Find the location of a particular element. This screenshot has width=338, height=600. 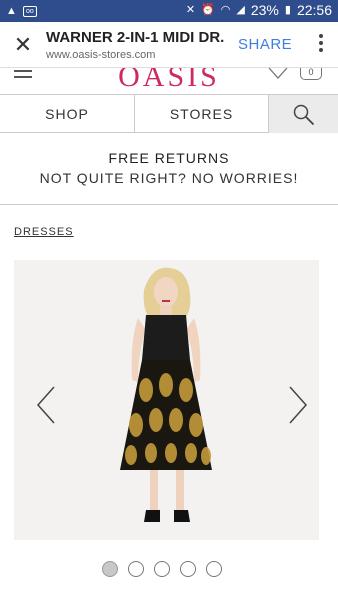

close-icon: ✕ is located at coordinates (23, 45).